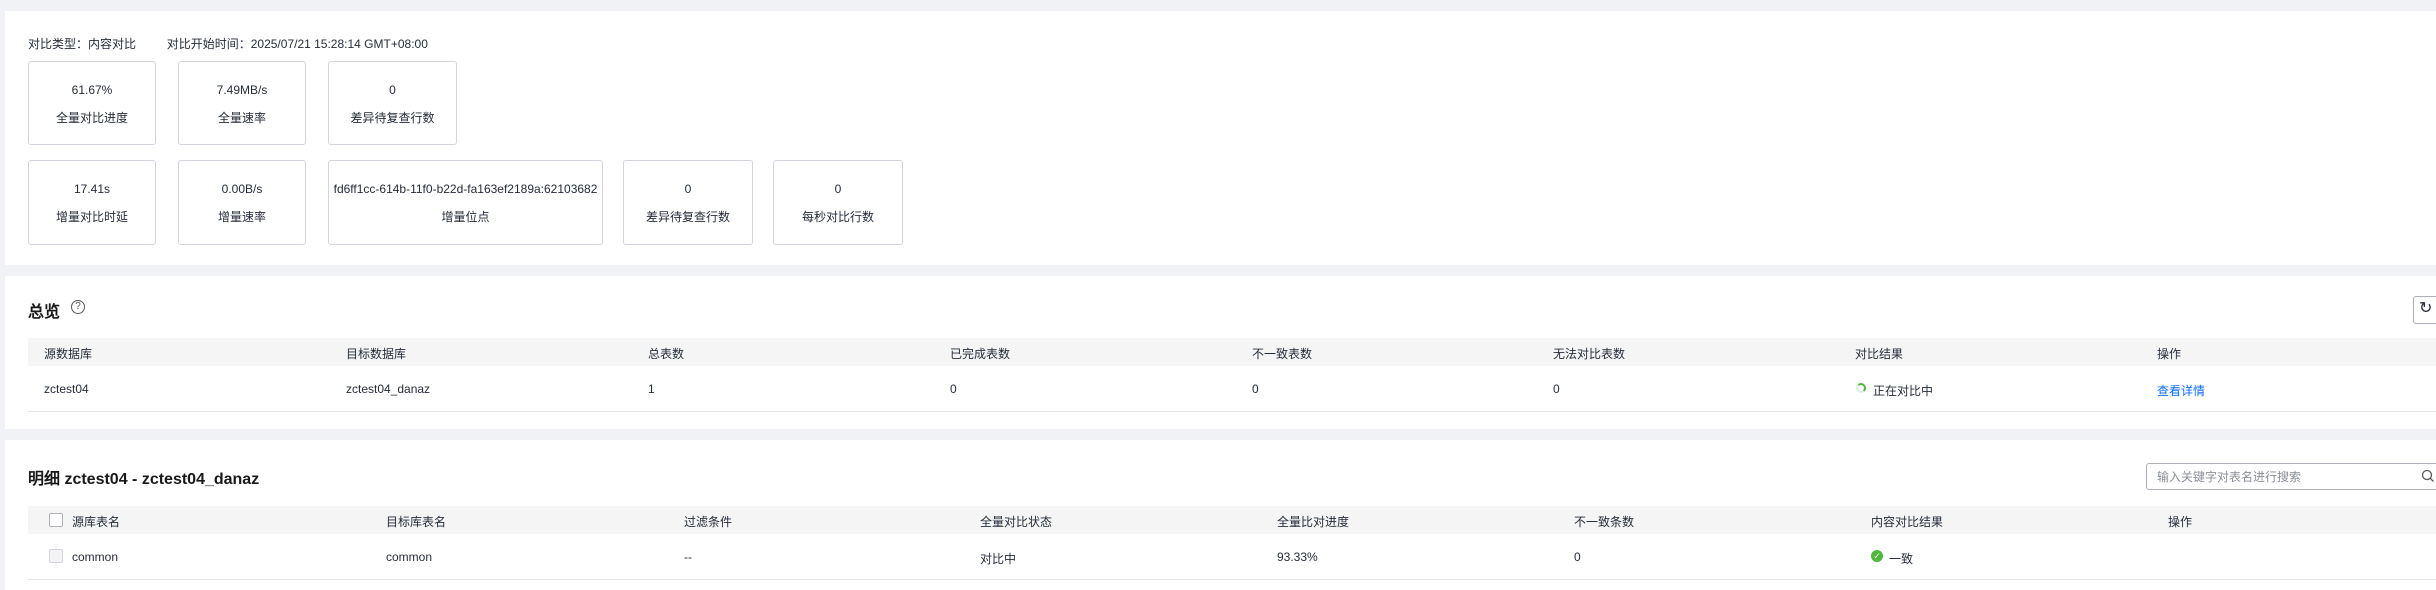  I want to click on metric-card-full-rate: 7.49MB/s 全量速率, so click(242, 103).